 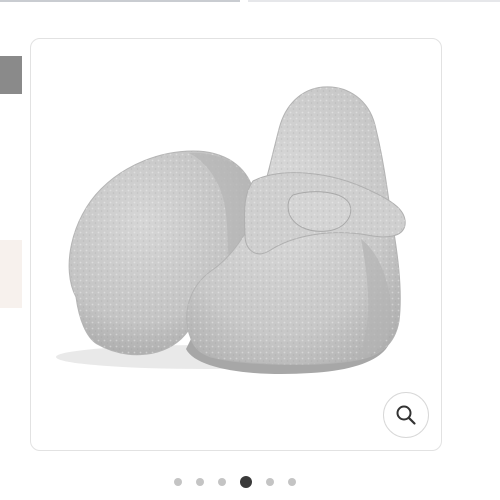 I want to click on top-divider-left, so click(x=120, y=1).